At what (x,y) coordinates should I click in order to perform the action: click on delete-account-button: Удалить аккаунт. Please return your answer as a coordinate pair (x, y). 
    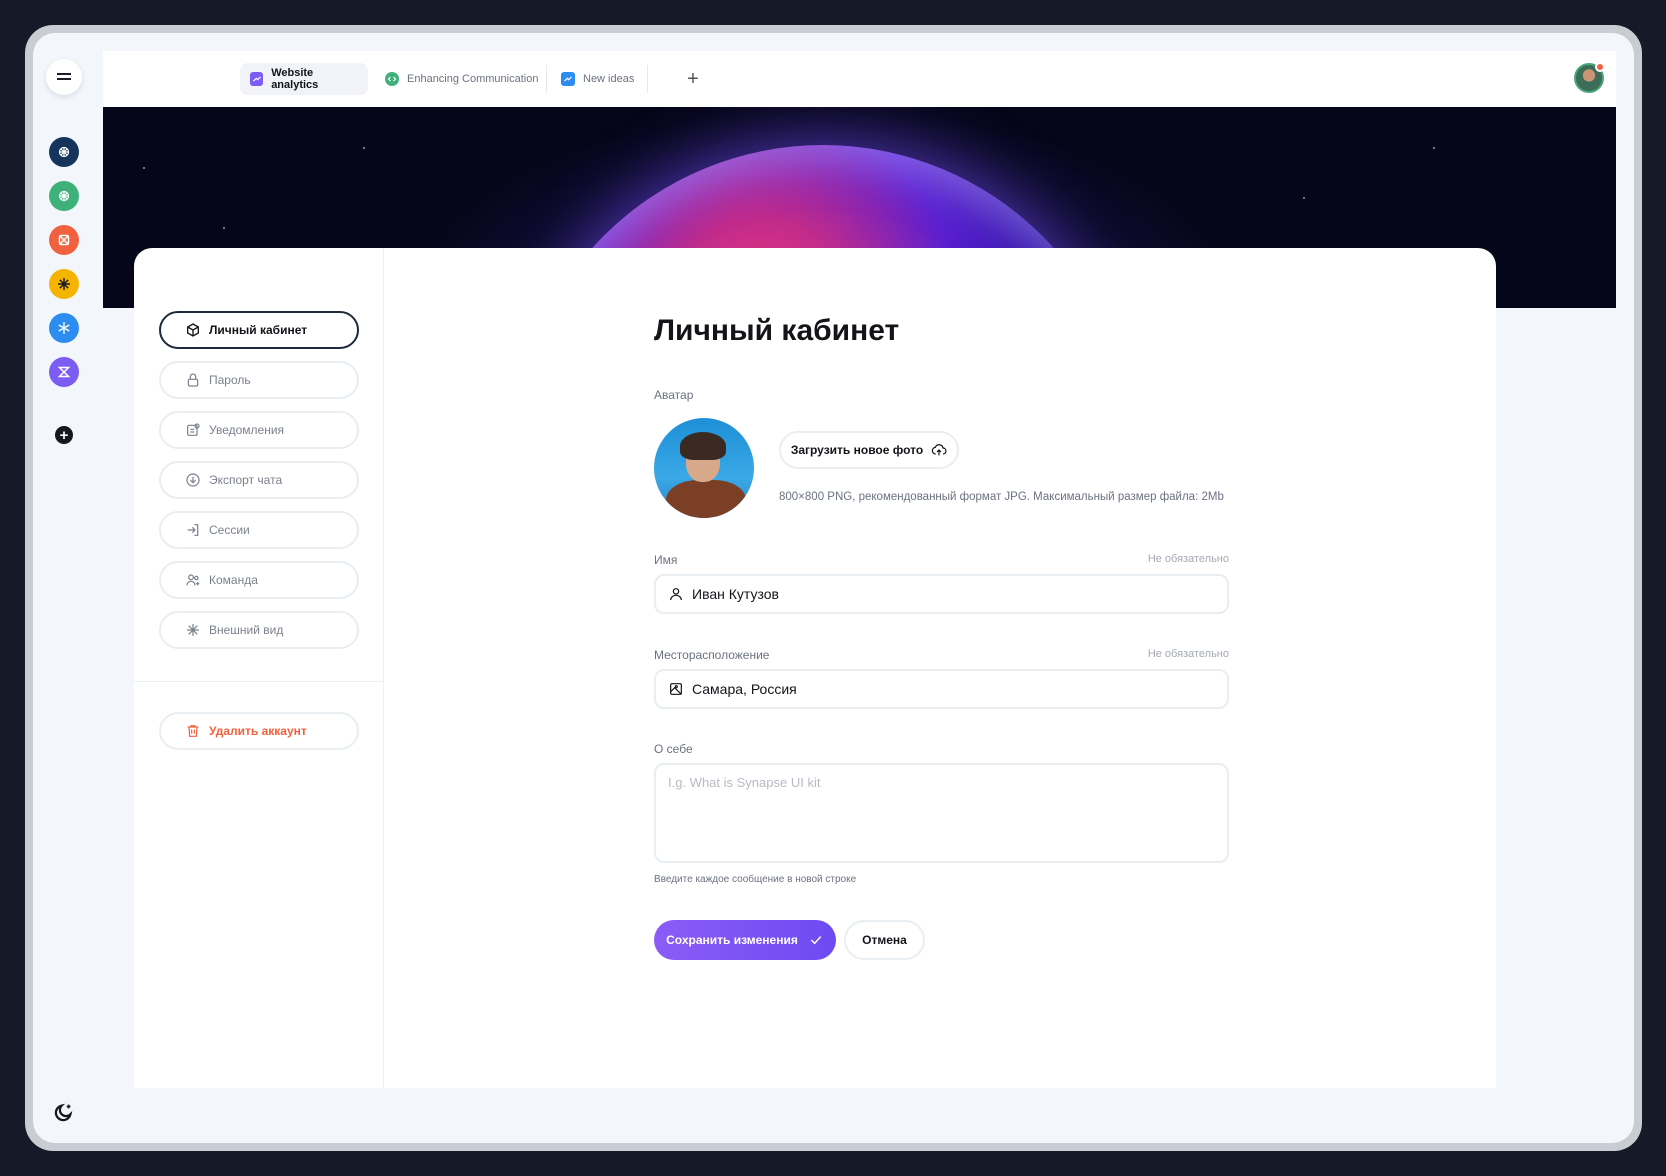
    Looking at the image, I should click on (259, 731).